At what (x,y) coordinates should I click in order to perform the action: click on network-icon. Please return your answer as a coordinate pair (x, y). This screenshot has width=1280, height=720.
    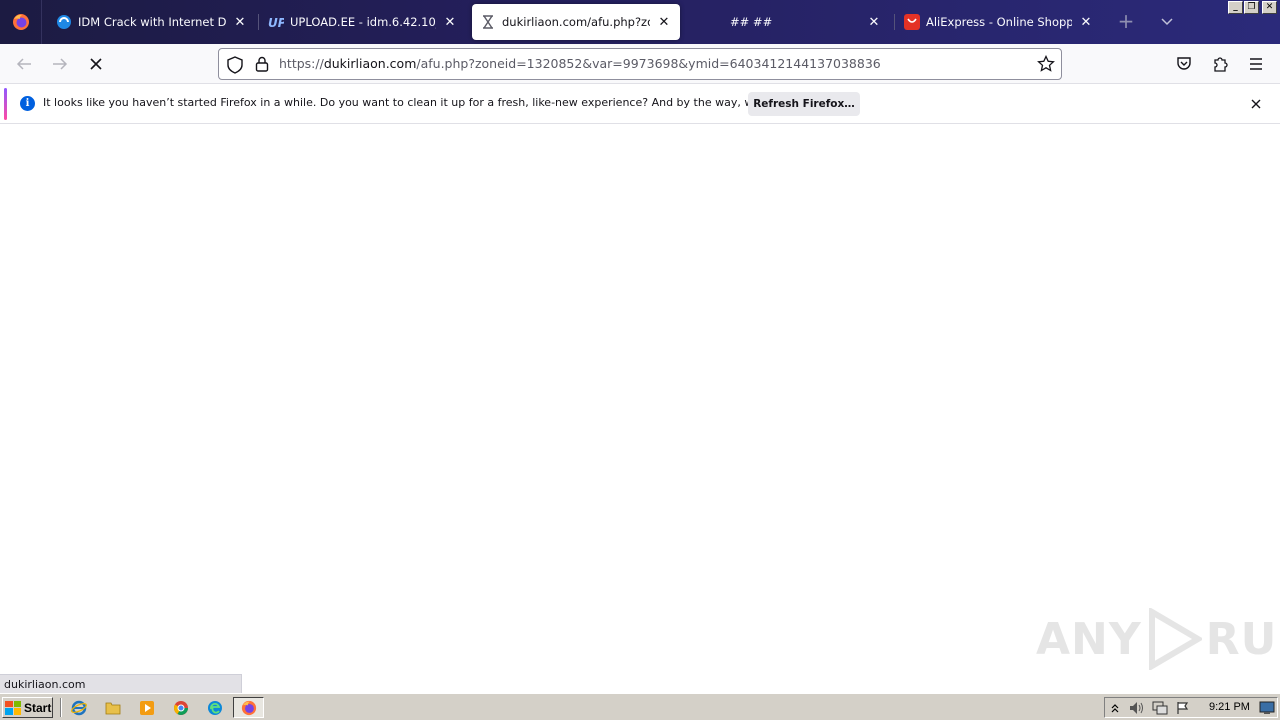
    Looking at the image, I should click on (1160, 708).